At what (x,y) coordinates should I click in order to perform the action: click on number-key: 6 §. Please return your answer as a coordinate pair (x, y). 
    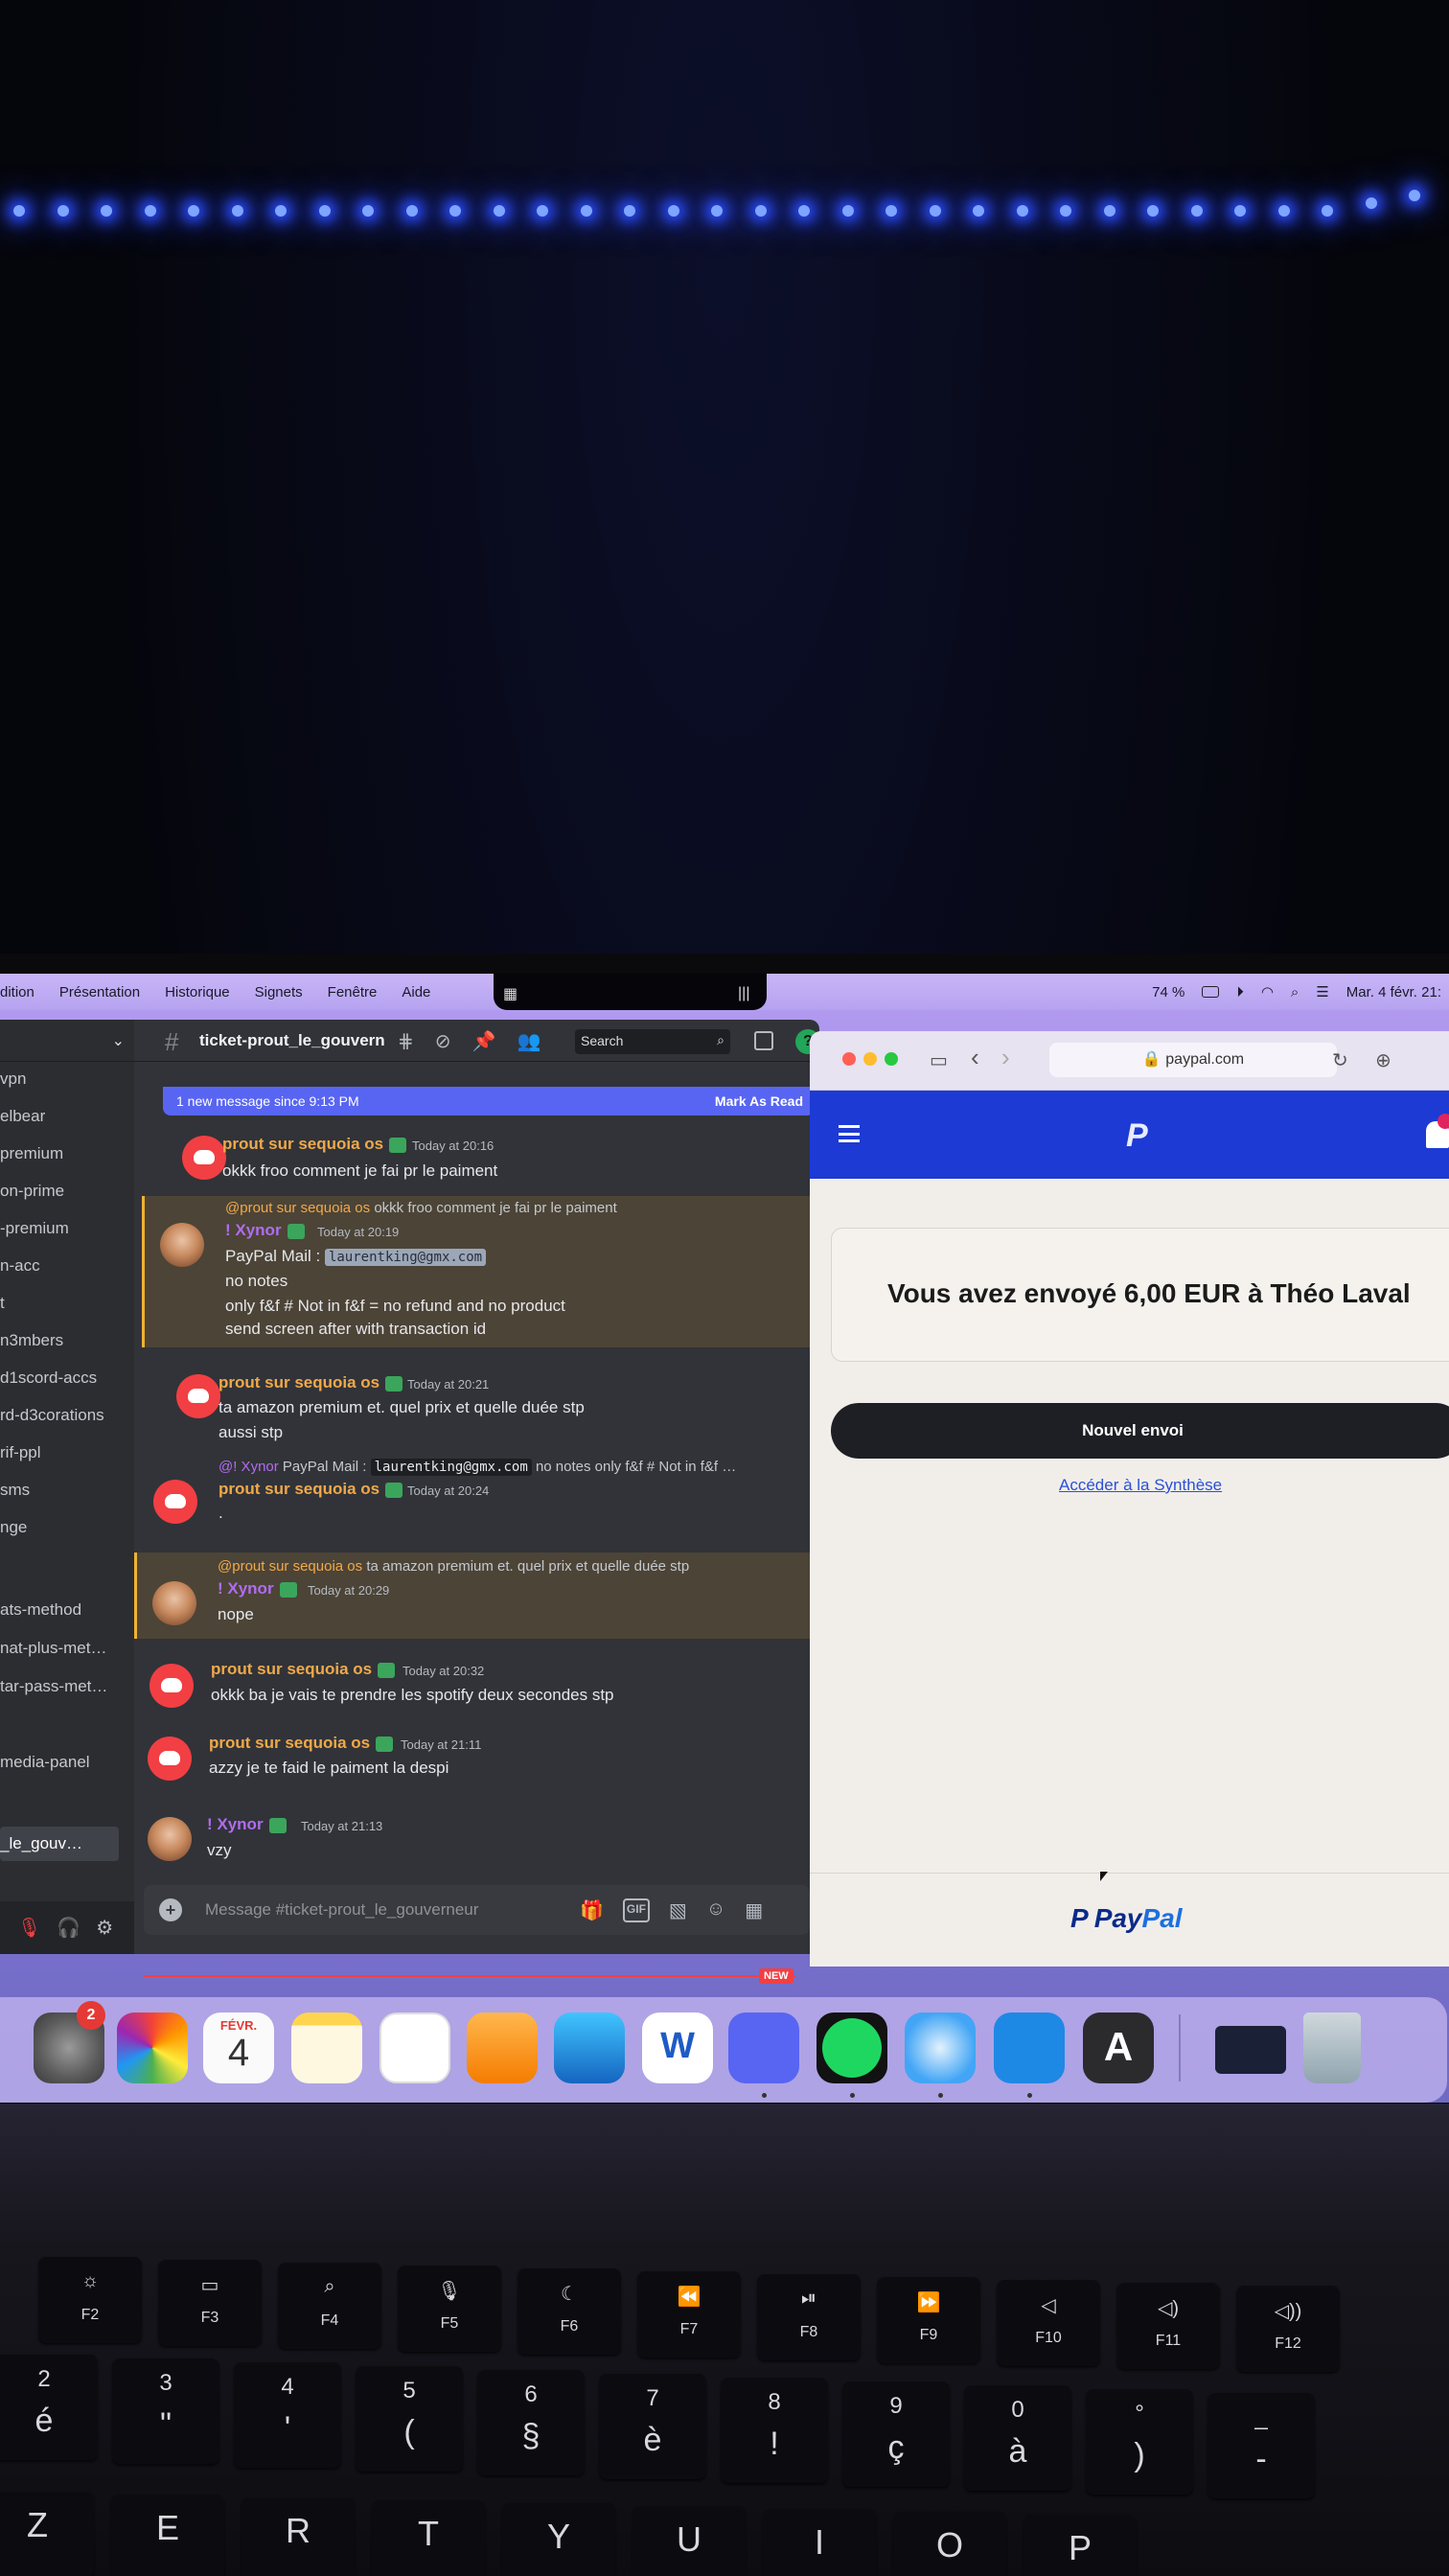
    Looking at the image, I should click on (531, 2422).